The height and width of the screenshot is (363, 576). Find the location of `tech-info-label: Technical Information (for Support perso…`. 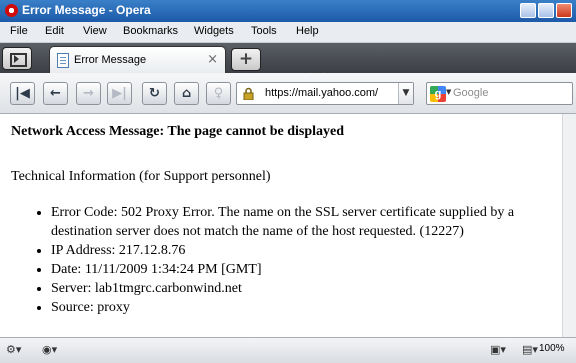

tech-info-label: Technical Information (for Support perso… is located at coordinates (141, 176).